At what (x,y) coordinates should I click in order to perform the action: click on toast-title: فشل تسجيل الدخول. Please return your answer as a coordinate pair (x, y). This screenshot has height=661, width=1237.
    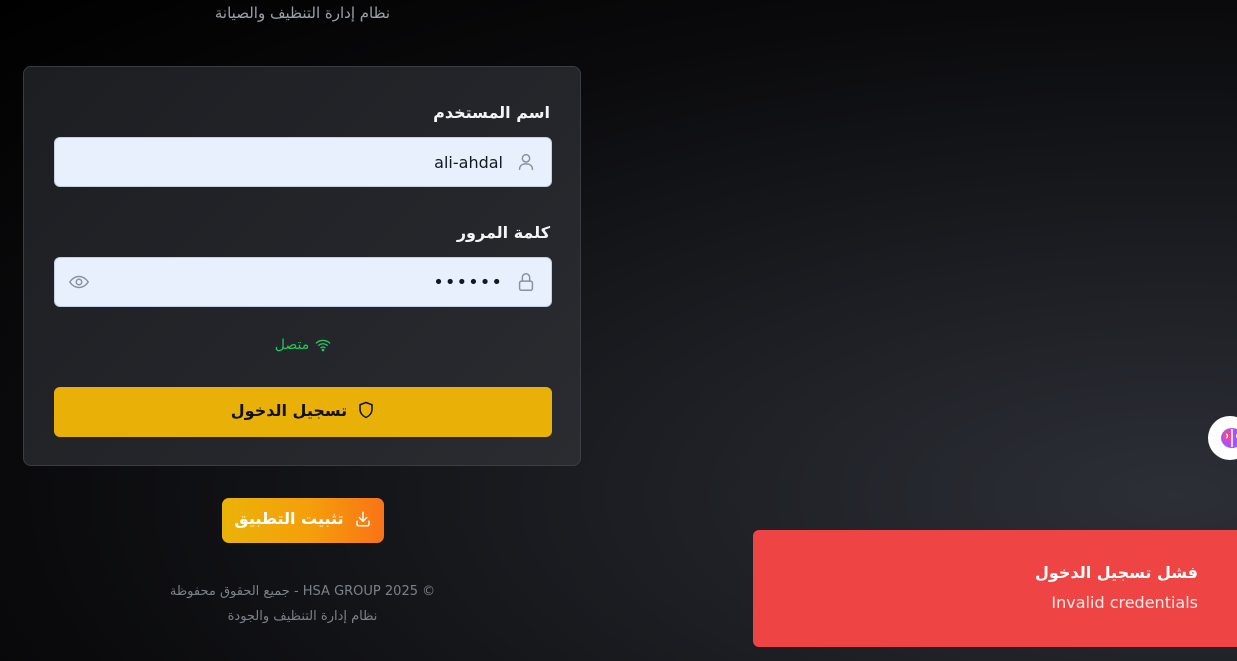
    Looking at the image, I should click on (1116, 572).